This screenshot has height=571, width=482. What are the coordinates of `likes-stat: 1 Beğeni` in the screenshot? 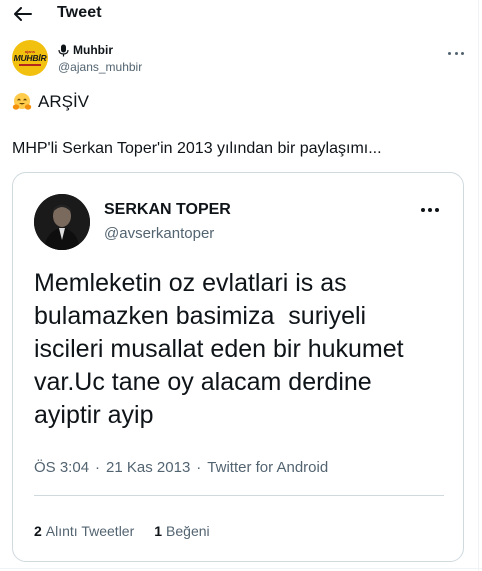 It's located at (181, 531).